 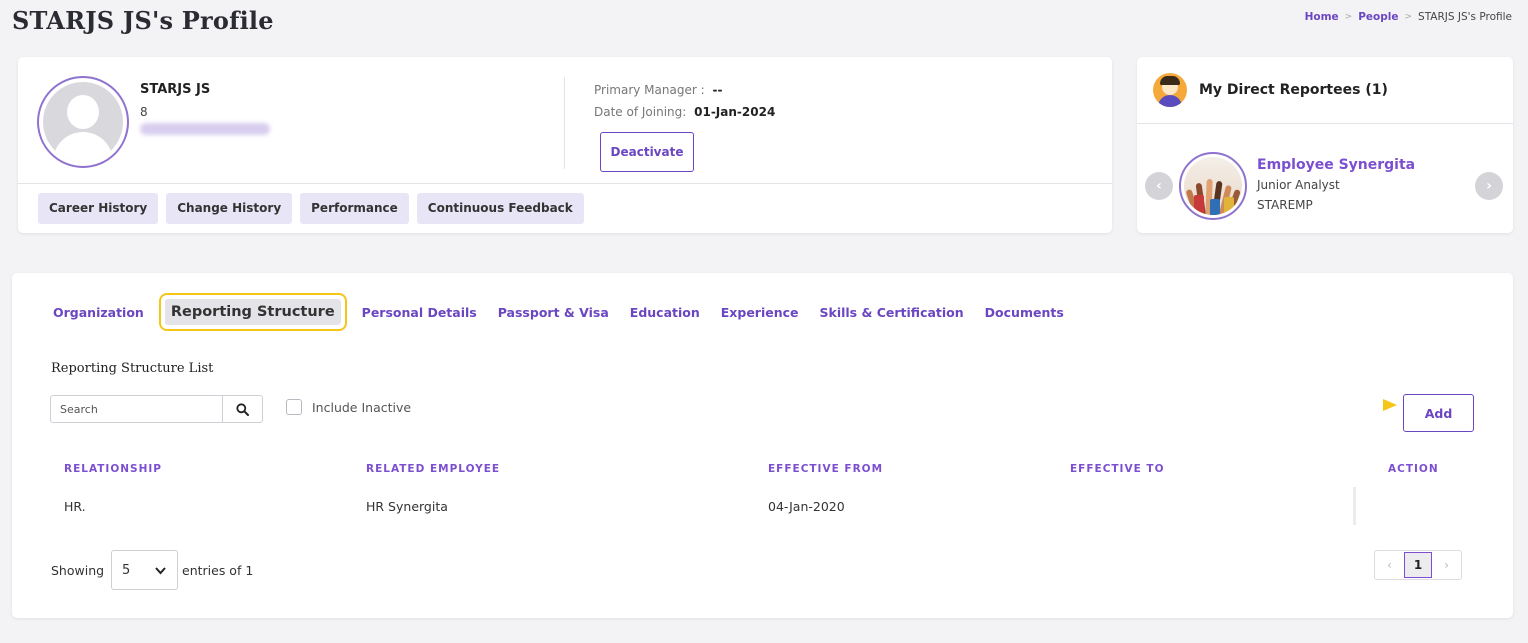 I want to click on column-header-action: ACTION, so click(x=1413, y=469).